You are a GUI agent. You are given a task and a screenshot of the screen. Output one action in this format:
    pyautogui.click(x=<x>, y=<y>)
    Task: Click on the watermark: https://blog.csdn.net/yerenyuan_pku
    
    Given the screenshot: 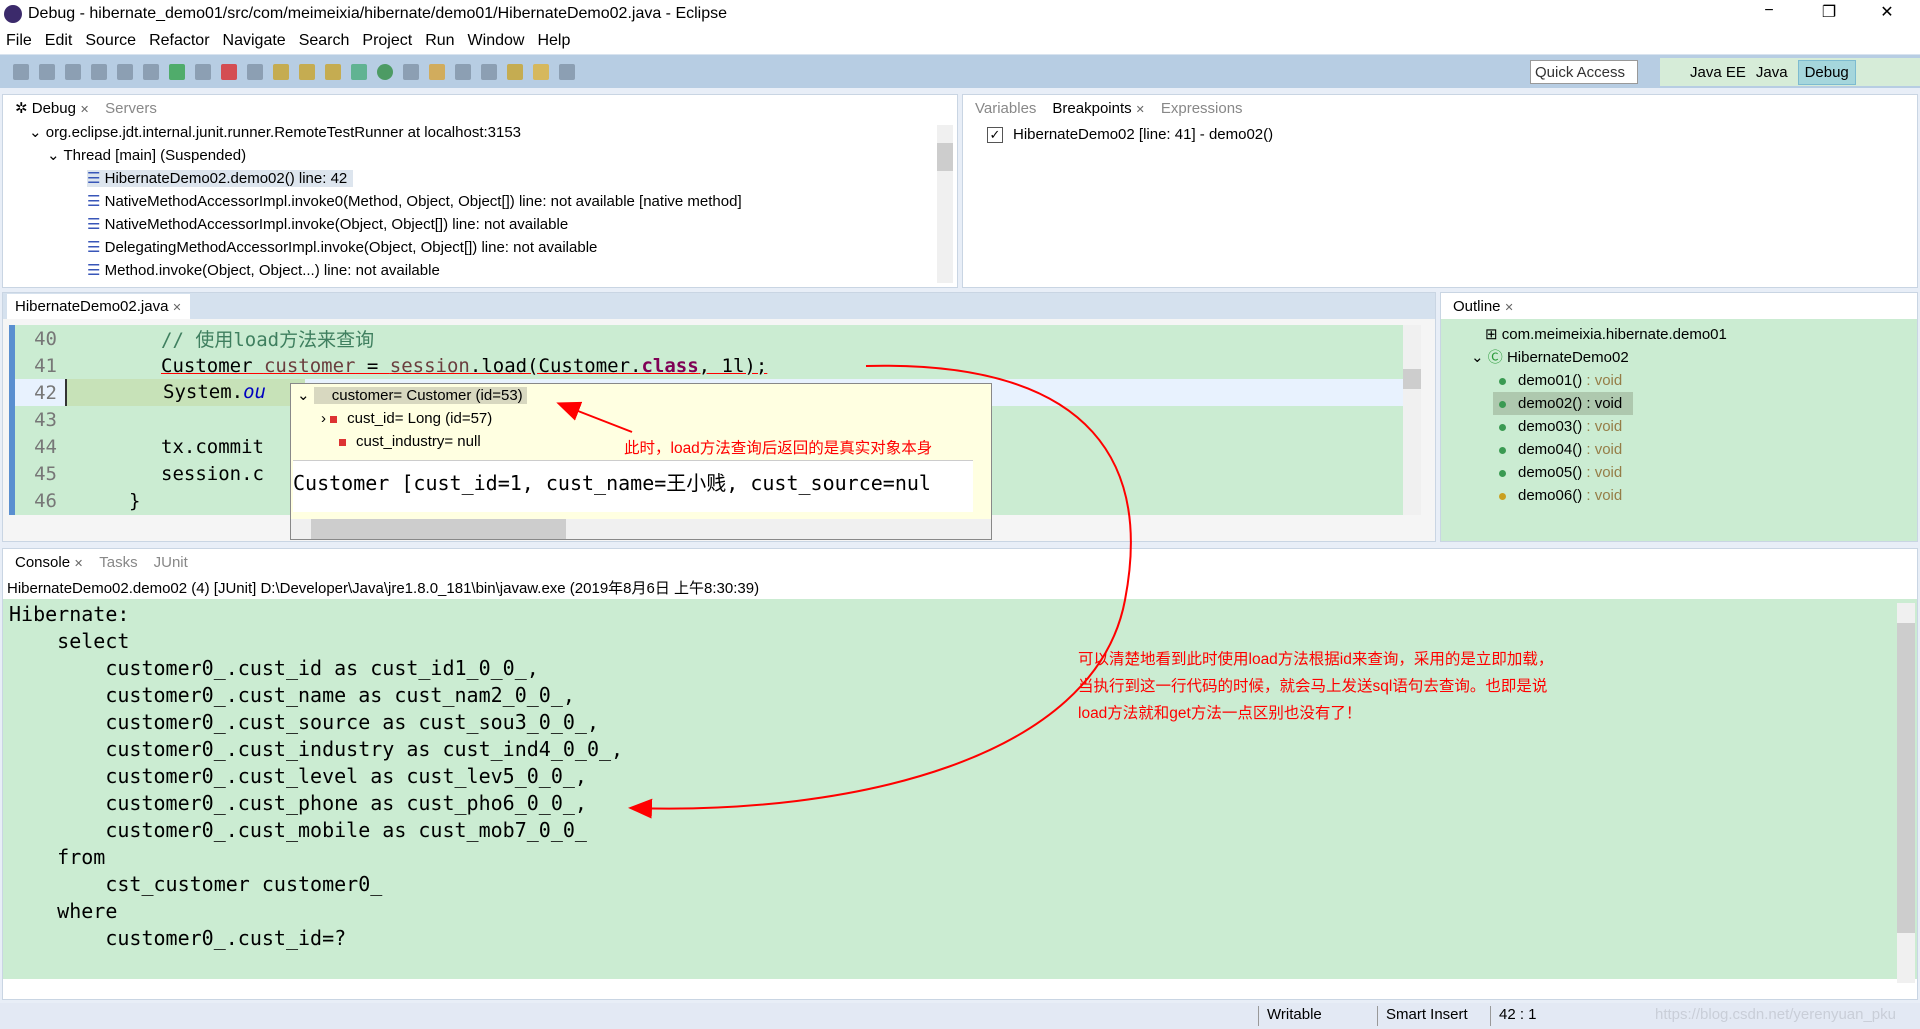 What is the action you would take?
    pyautogui.click(x=1775, y=1014)
    